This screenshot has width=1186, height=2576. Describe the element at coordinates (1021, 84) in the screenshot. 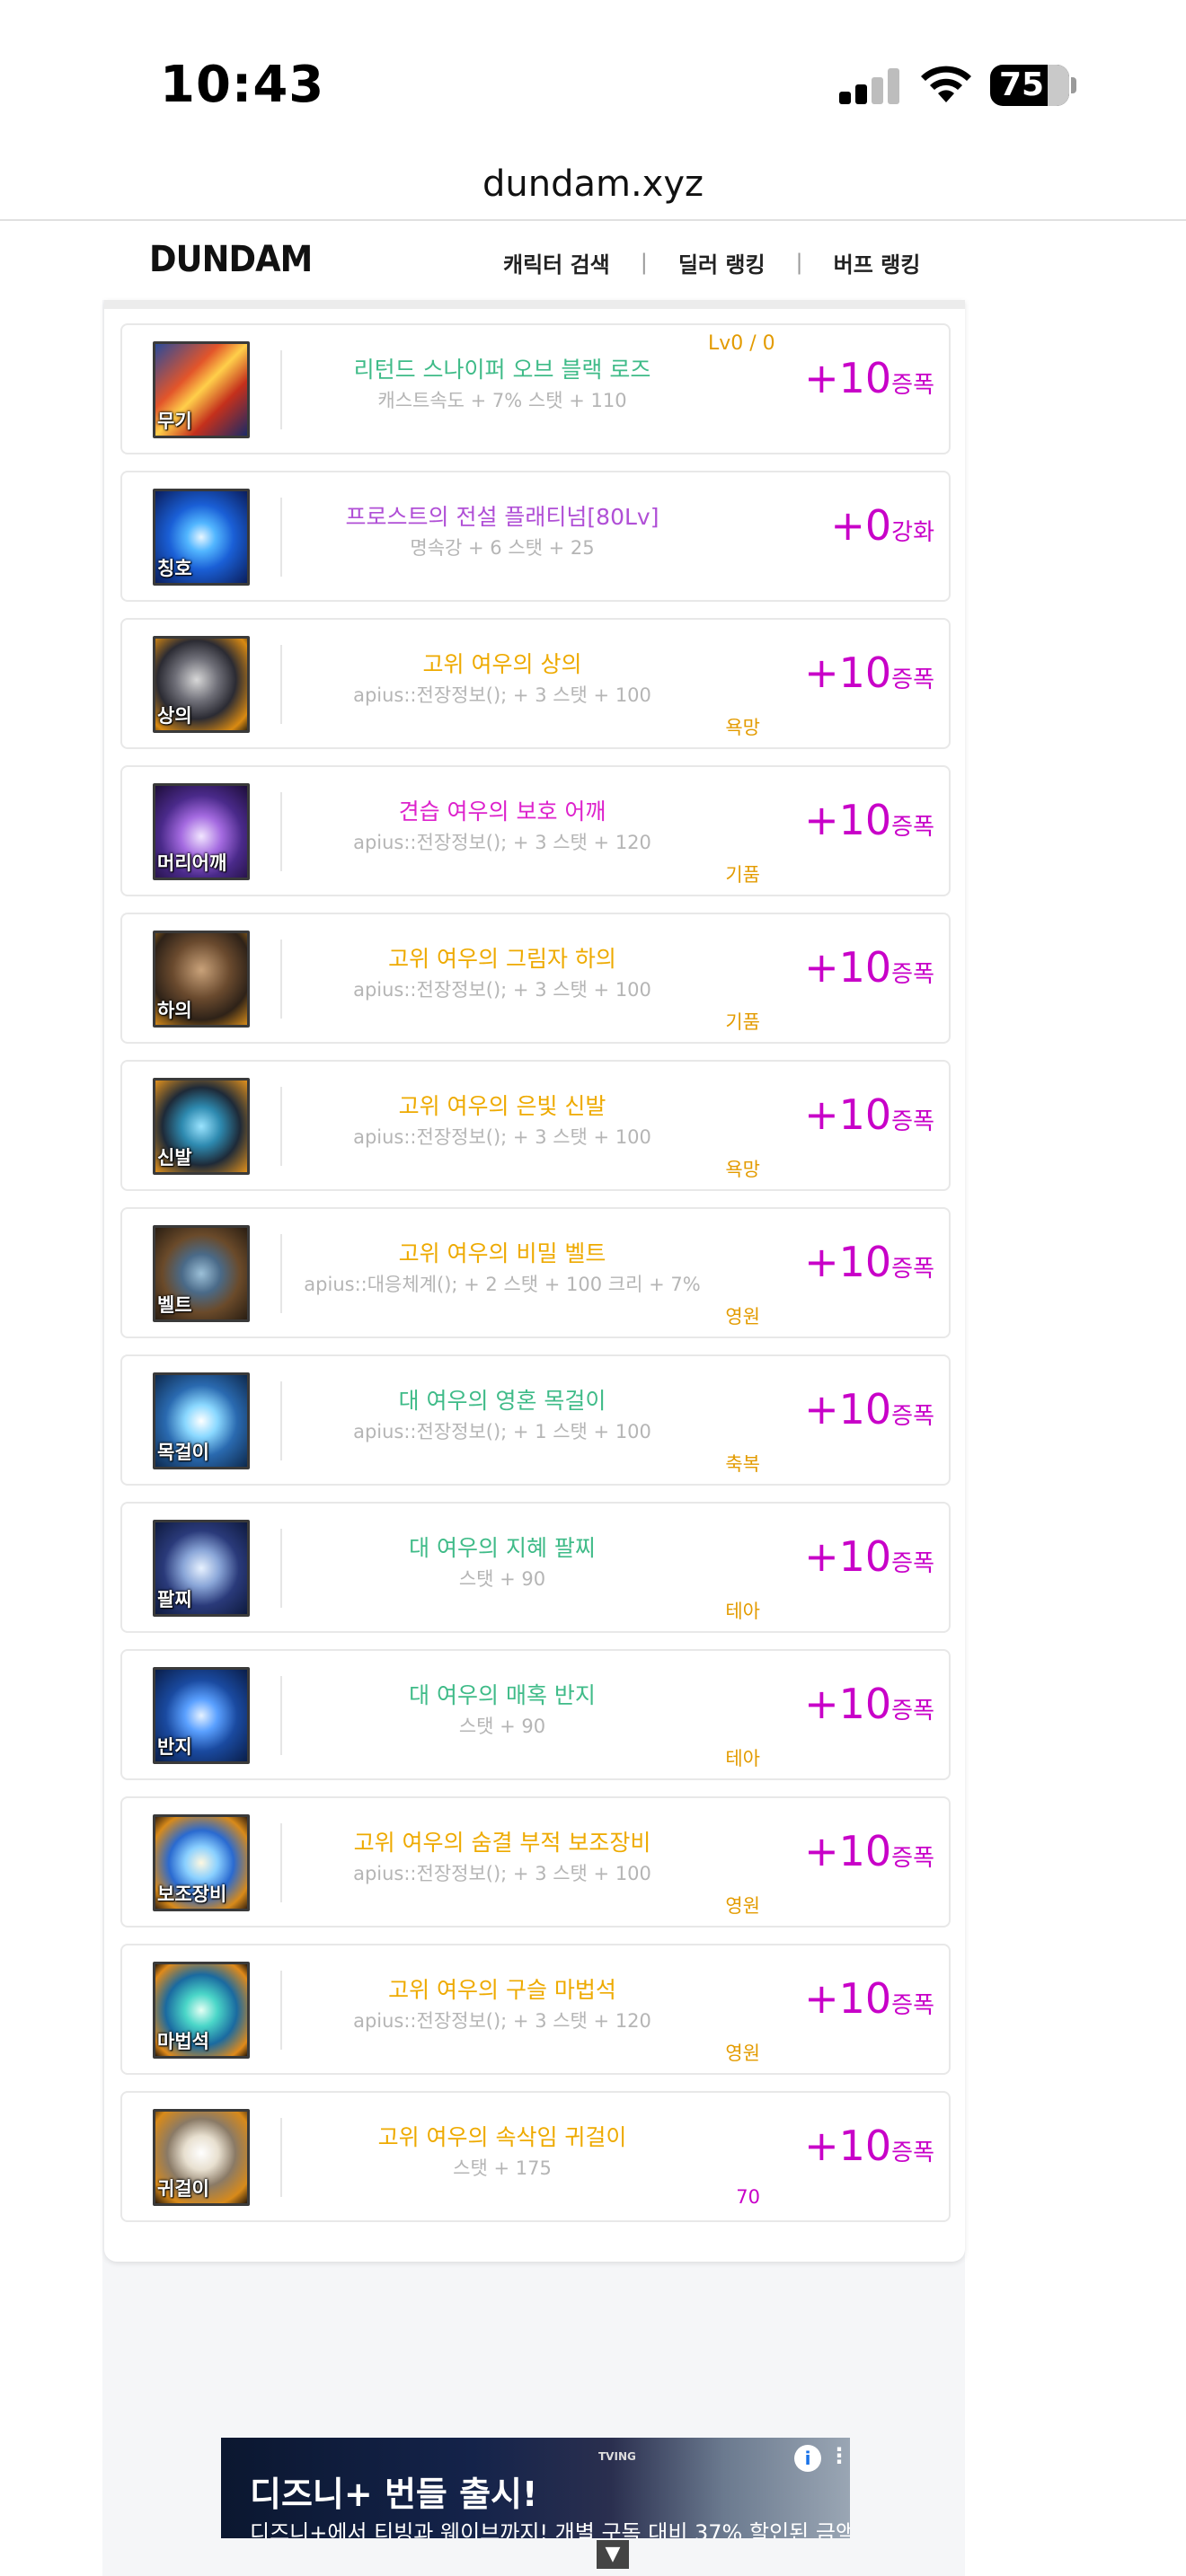

I see `battery-level: 75` at that location.